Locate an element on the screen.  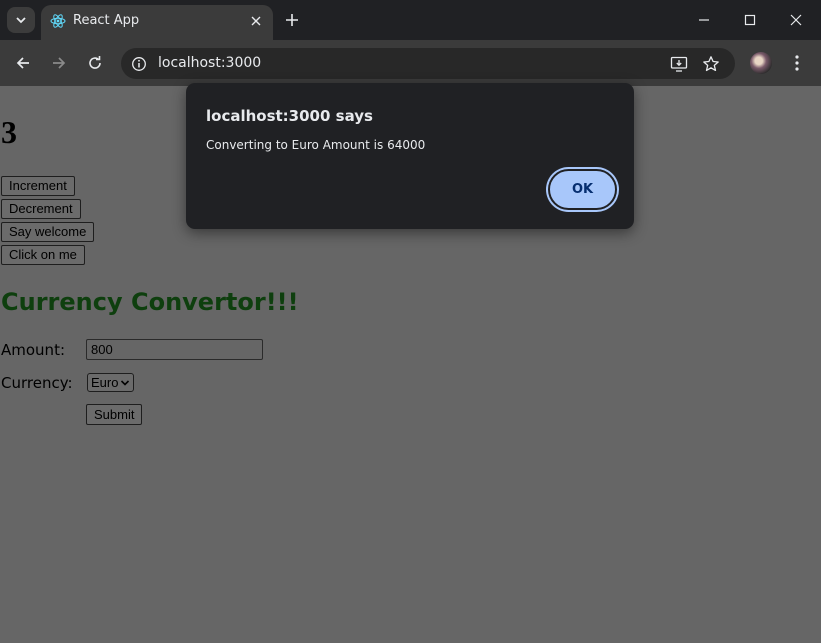
bookmark-button is located at coordinates (711, 64).